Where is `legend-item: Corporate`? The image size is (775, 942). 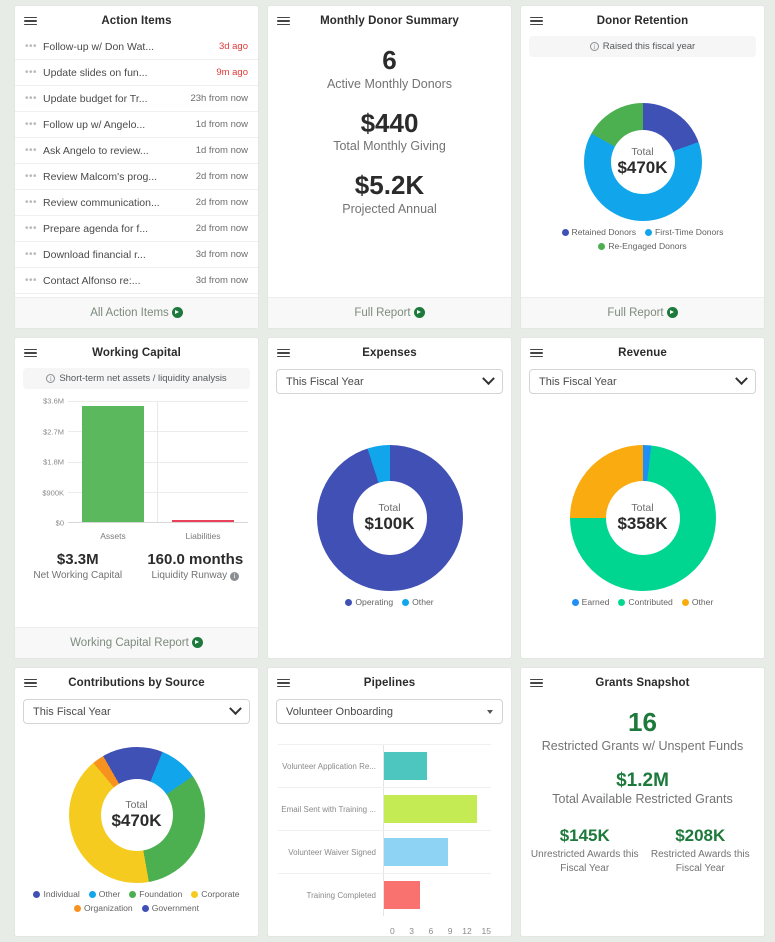 legend-item: Corporate is located at coordinates (215, 894).